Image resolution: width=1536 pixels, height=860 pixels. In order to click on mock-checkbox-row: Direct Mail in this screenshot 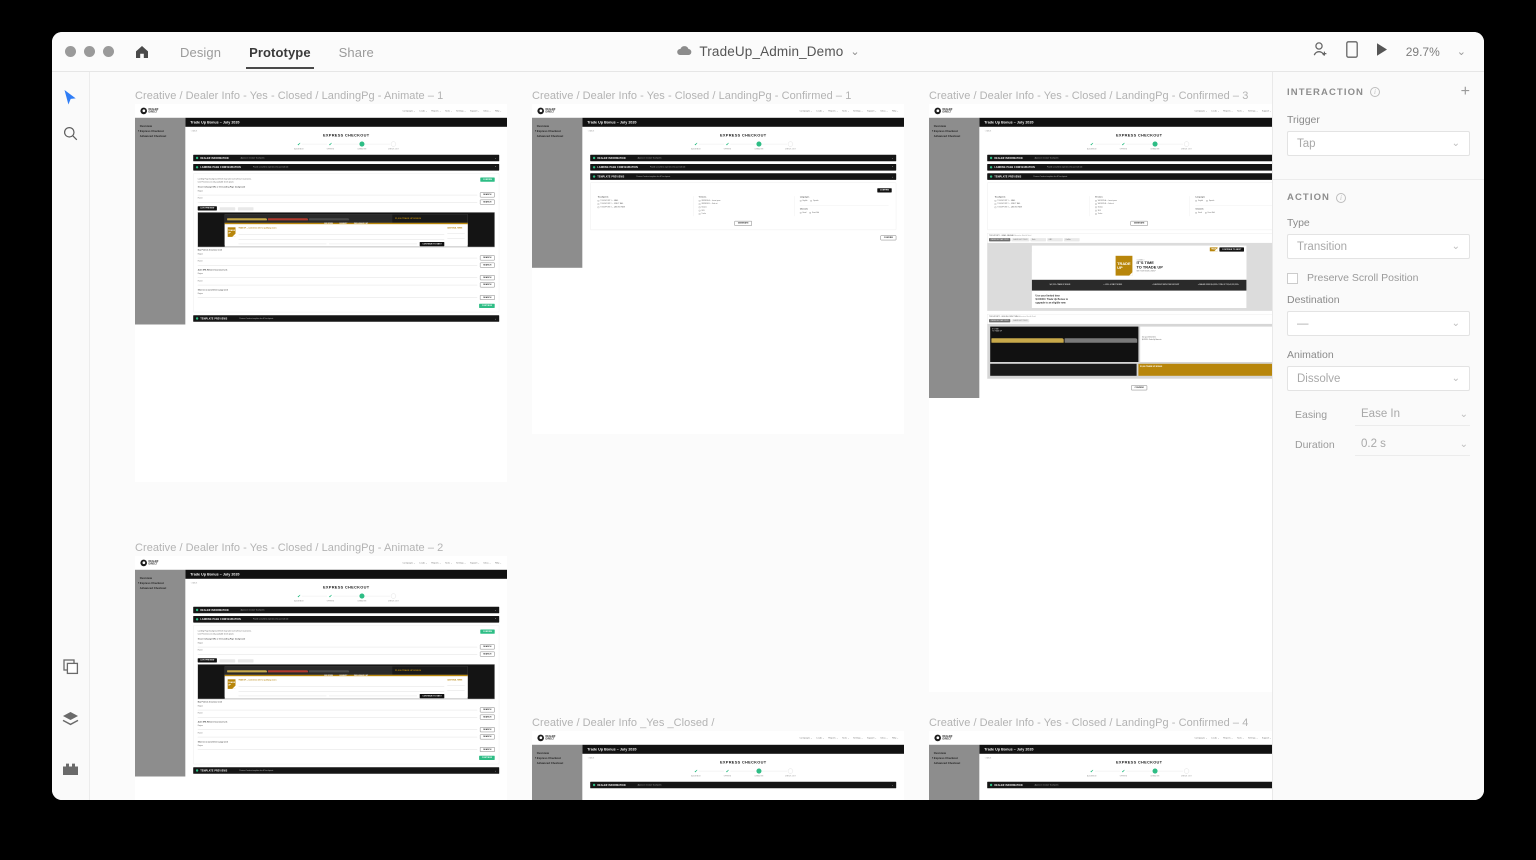, I will do `click(814, 213)`.